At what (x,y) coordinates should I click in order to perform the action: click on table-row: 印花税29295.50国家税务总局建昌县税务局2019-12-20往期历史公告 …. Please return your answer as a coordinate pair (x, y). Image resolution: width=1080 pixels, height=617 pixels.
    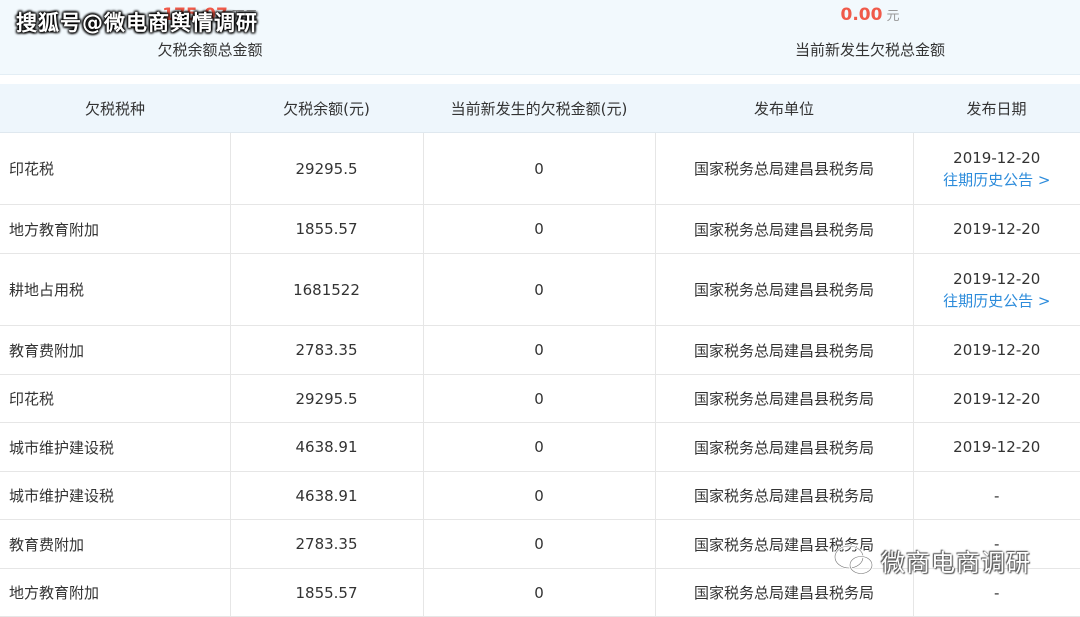
    Looking at the image, I should click on (540, 169).